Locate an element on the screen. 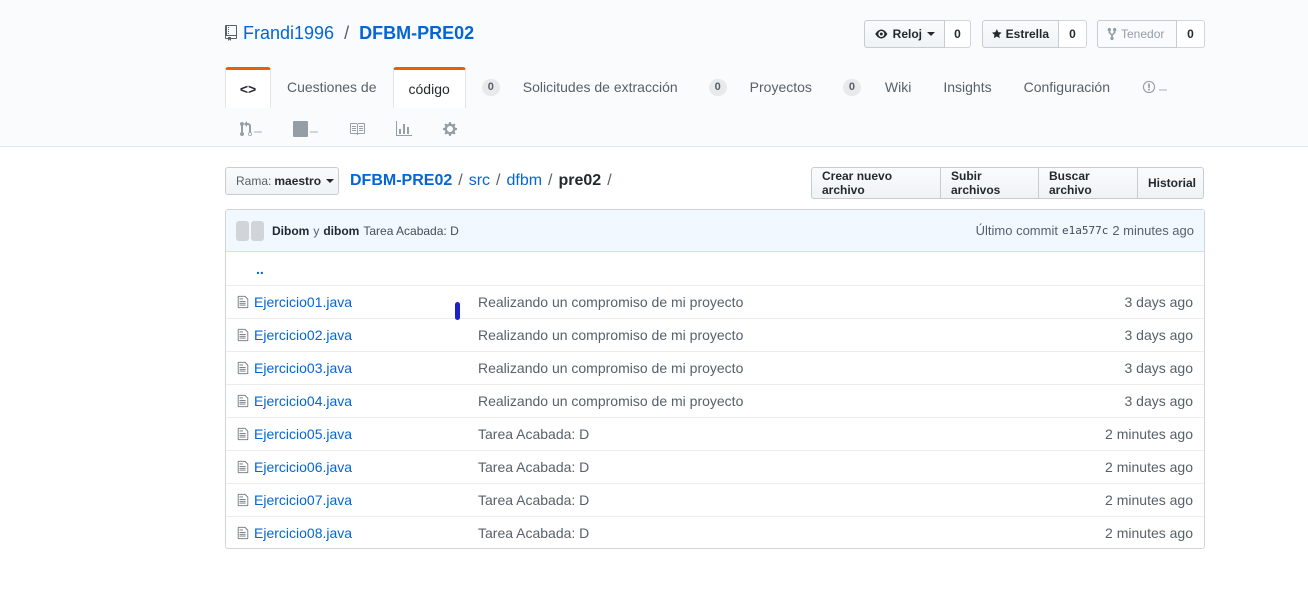 The height and width of the screenshot is (599, 1308). star-button: Estrella is located at coordinates (1020, 34).